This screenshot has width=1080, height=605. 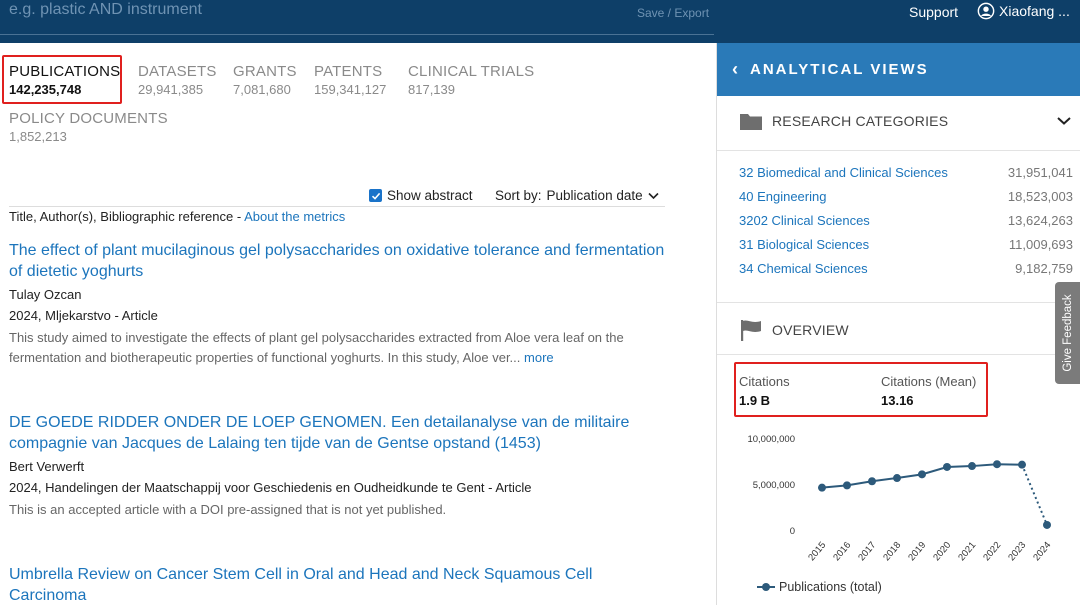 I want to click on tab-label: CLINICAL TRIALS, so click(x=471, y=71).